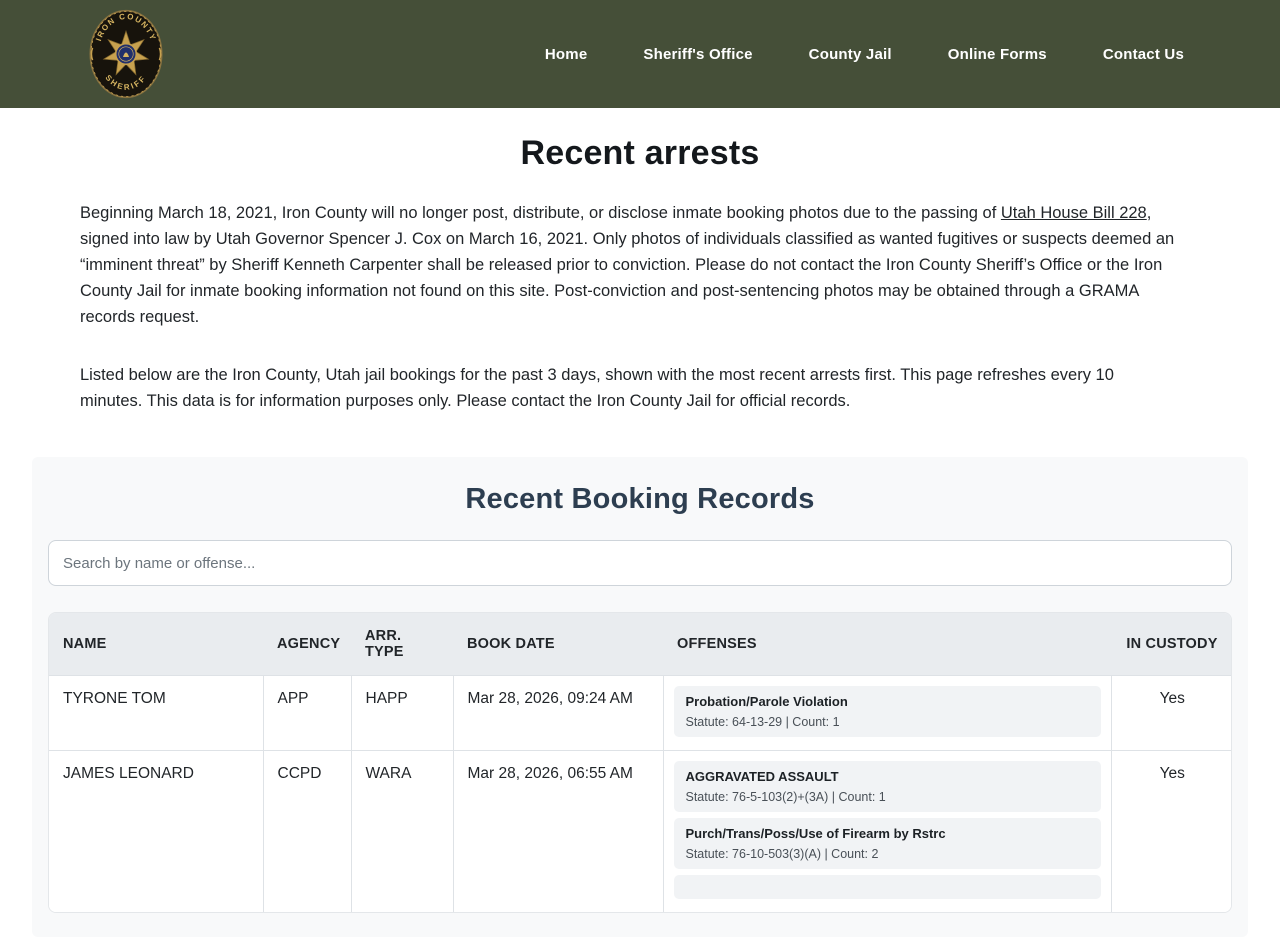 This screenshot has width=1280, height=937. What do you see at coordinates (1074, 213) in the screenshot?
I see `utah-house-bill-link: Utah House Bill 228` at bounding box center [1074, 213].